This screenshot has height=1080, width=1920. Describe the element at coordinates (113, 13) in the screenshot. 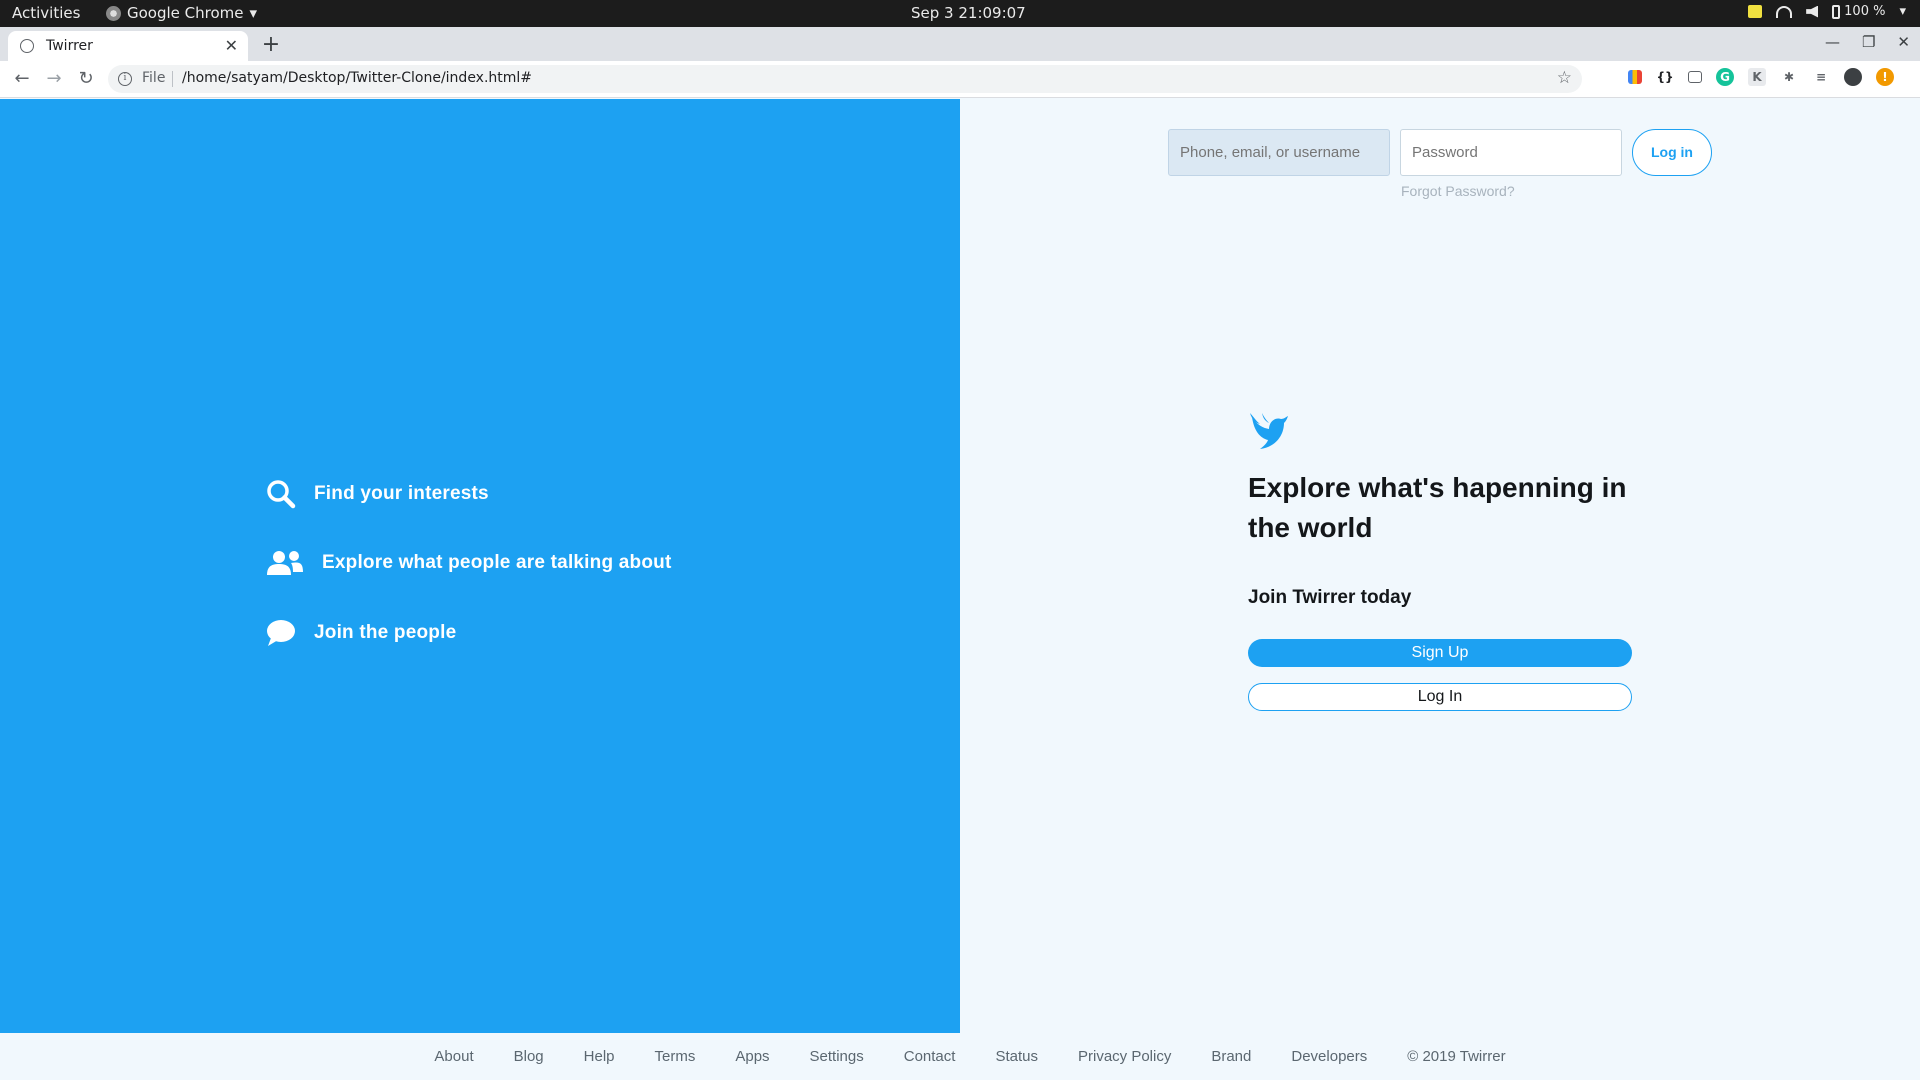

I see `chrome-icon` at that location.